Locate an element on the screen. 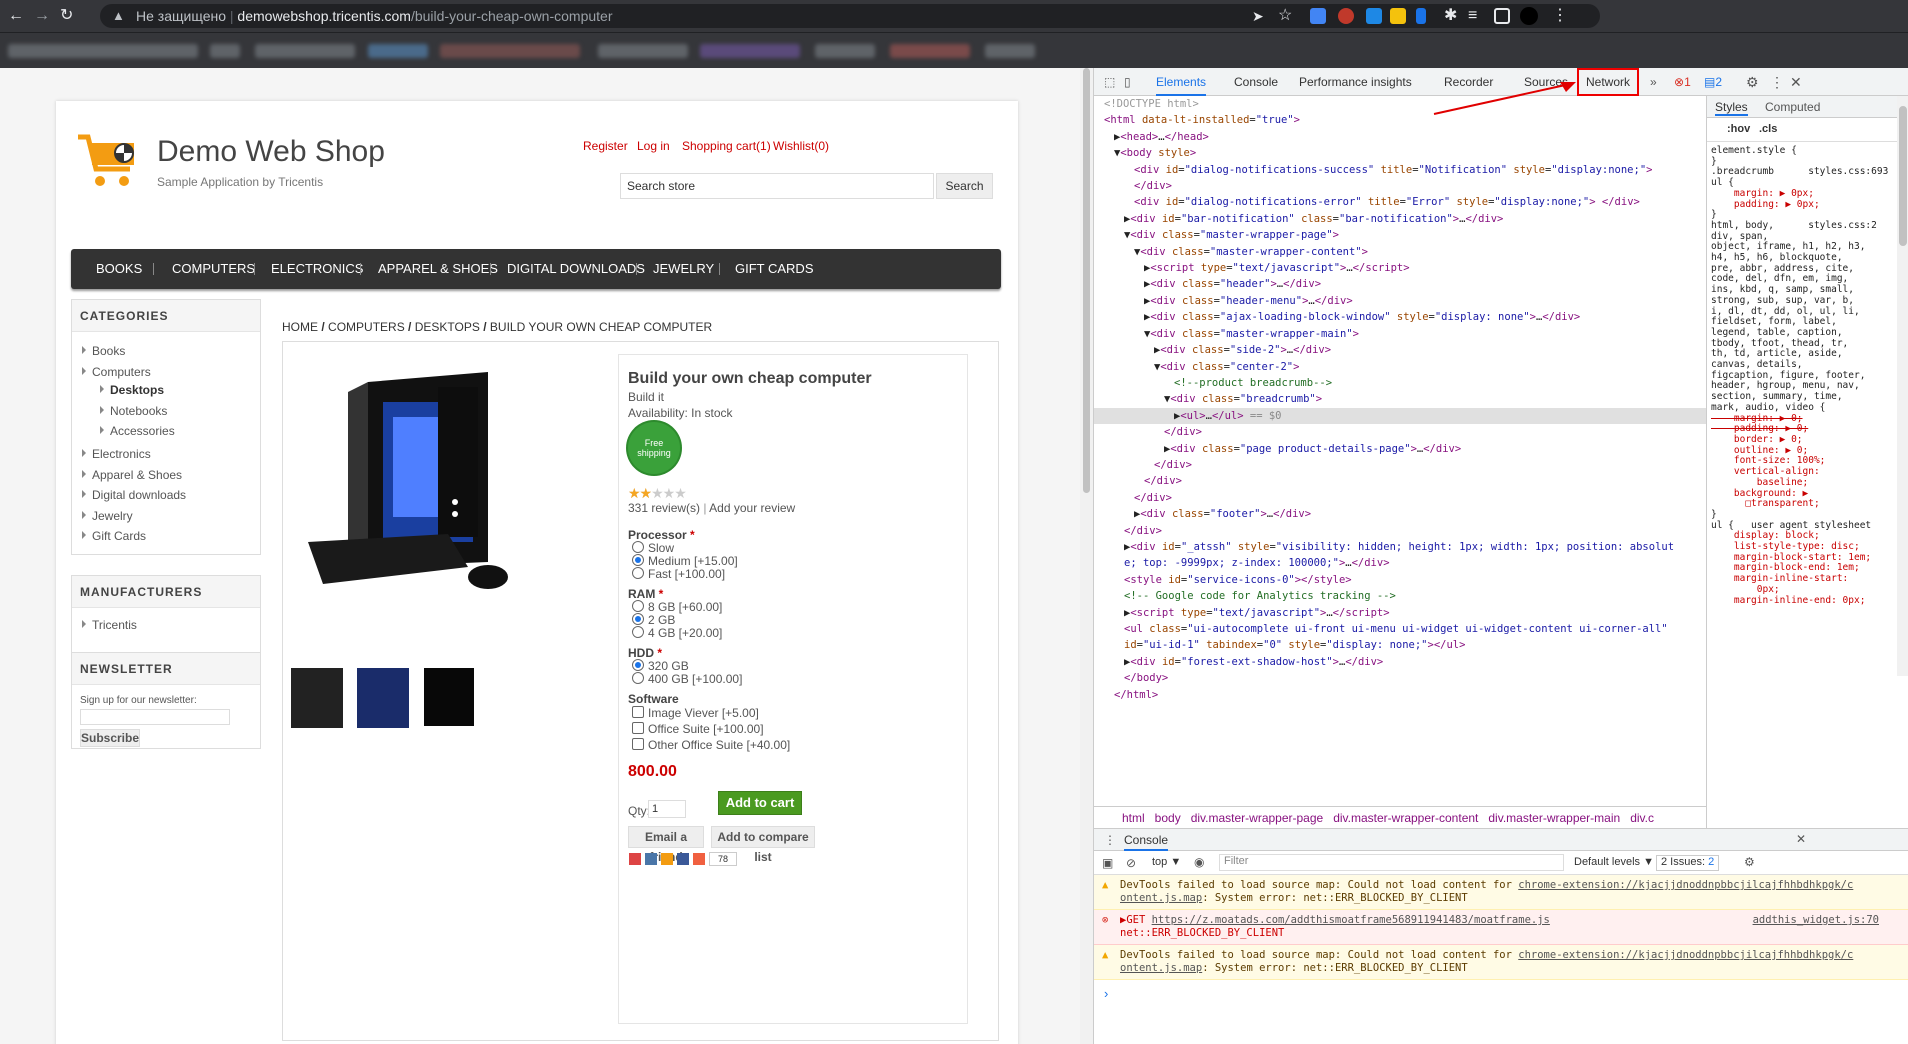 The image size is (1908, 1044). breadcrumb-desktops: DESKTOPS is located at coordinates (447, 327).